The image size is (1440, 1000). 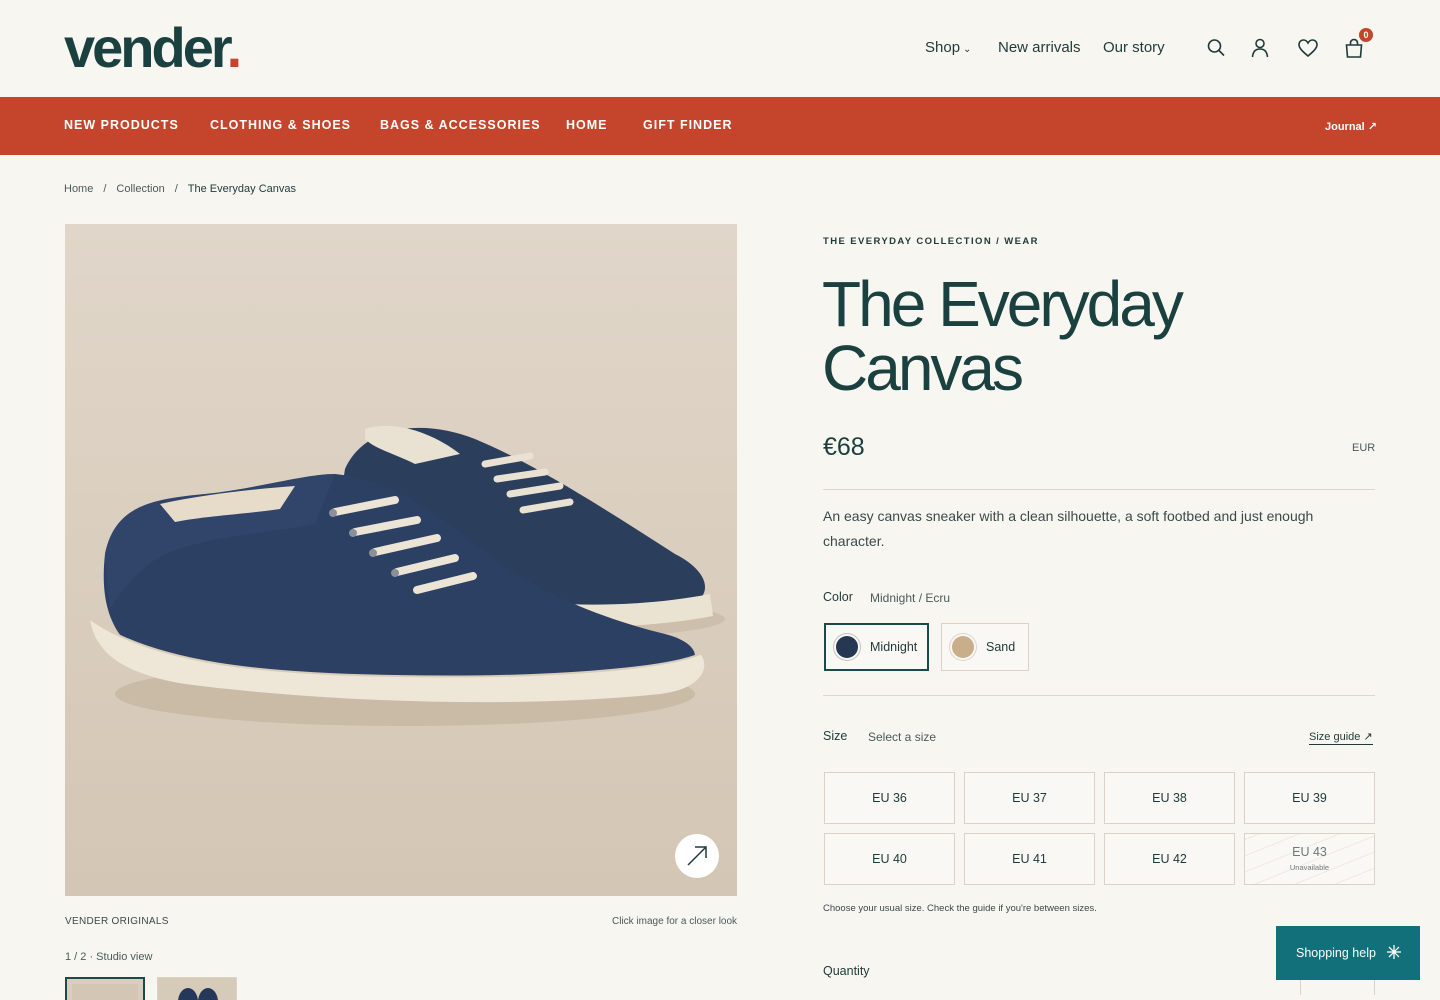 What do you see at coordinates (153, 48) in the screenshot?
I see `brand-logo: vender.` at bounding box center [153, 48].